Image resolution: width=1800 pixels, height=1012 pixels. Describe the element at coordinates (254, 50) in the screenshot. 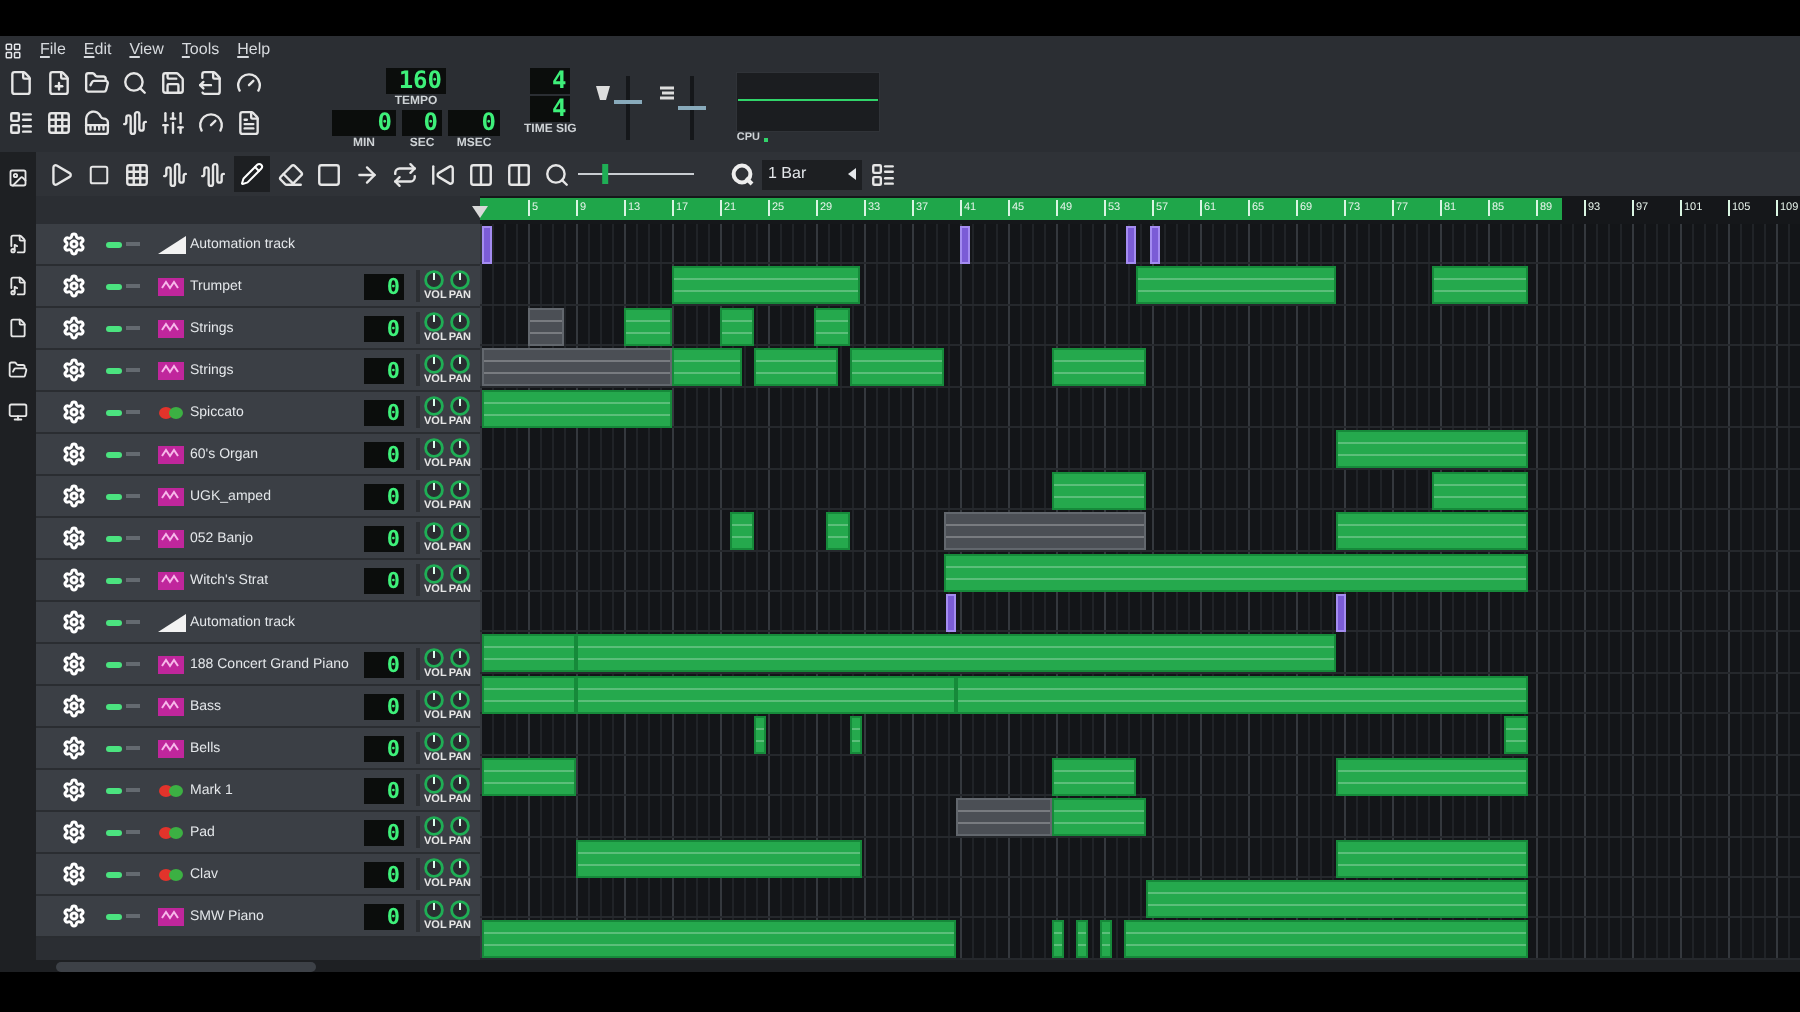

I see `menu-item: Help` at that location.